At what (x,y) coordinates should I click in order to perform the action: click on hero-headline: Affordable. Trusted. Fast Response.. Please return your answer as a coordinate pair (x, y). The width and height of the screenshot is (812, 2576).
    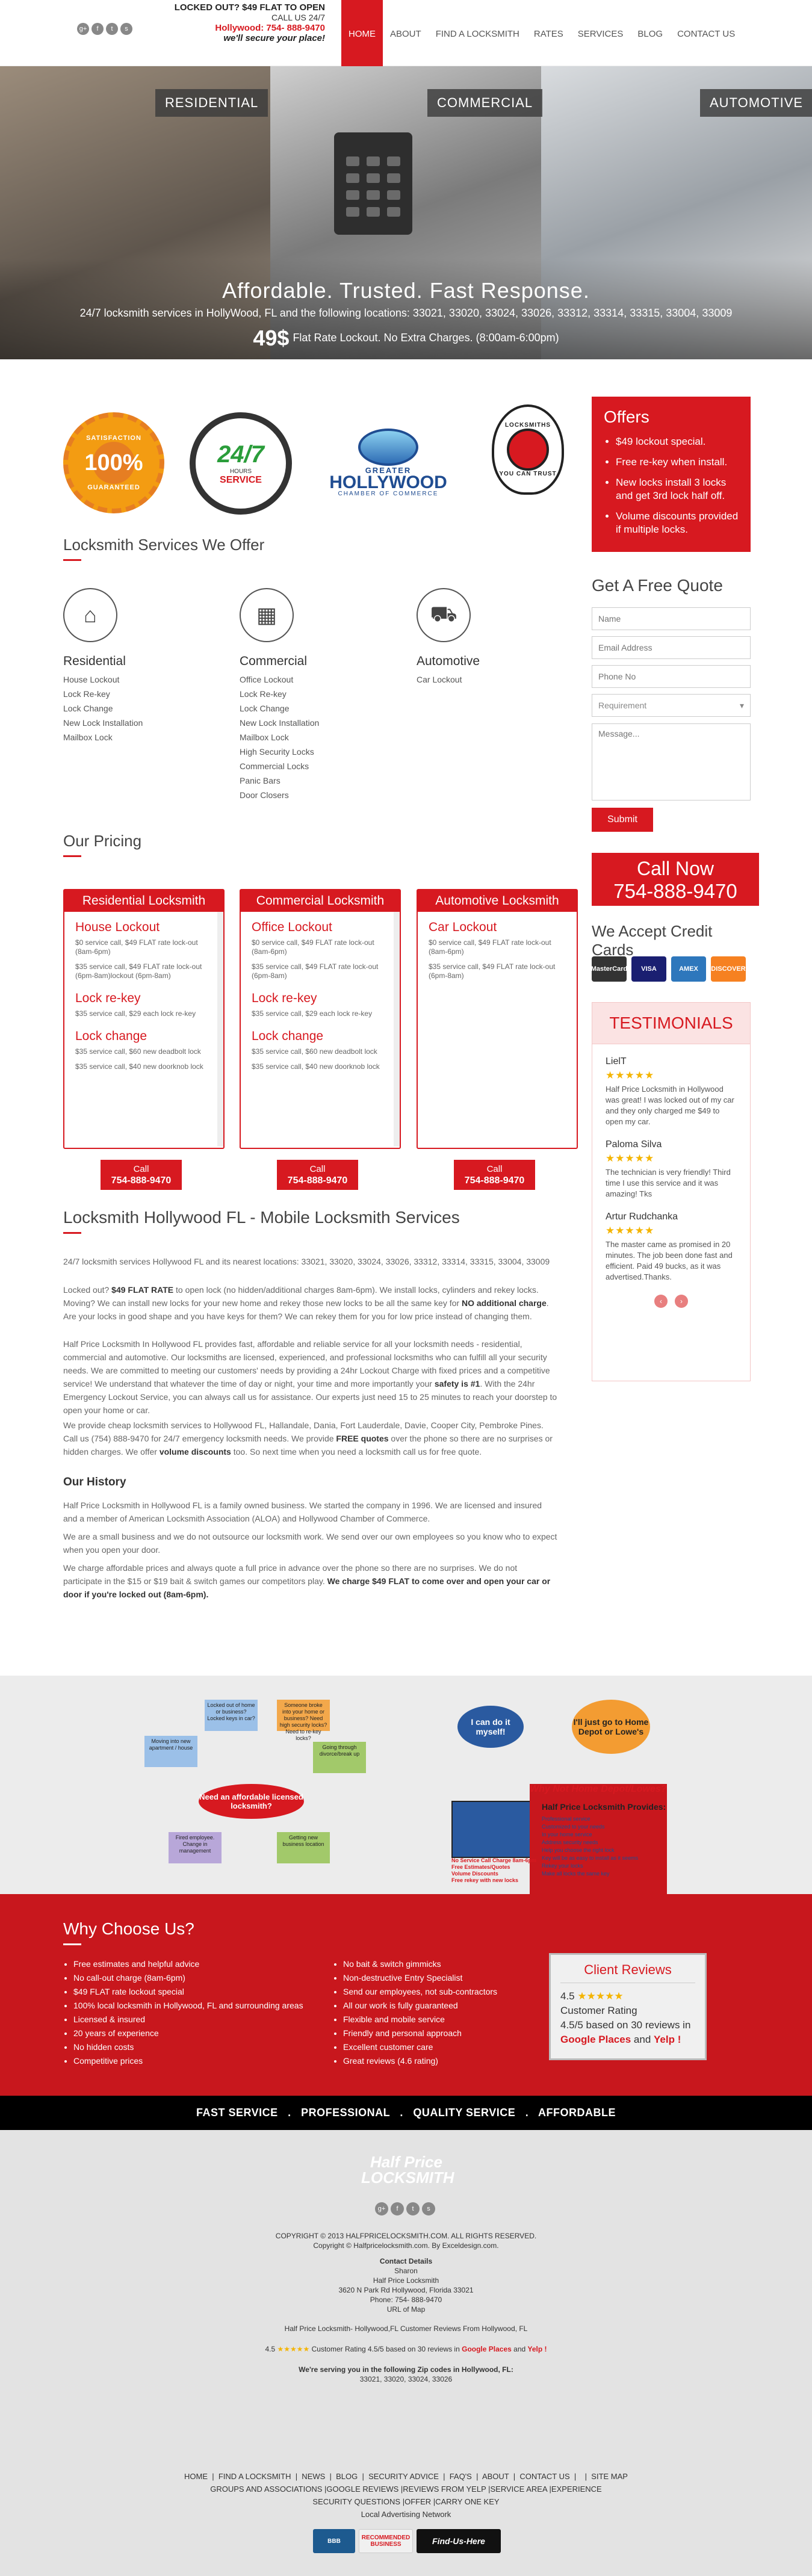
    Looking at the image, I should click on (406, 290).